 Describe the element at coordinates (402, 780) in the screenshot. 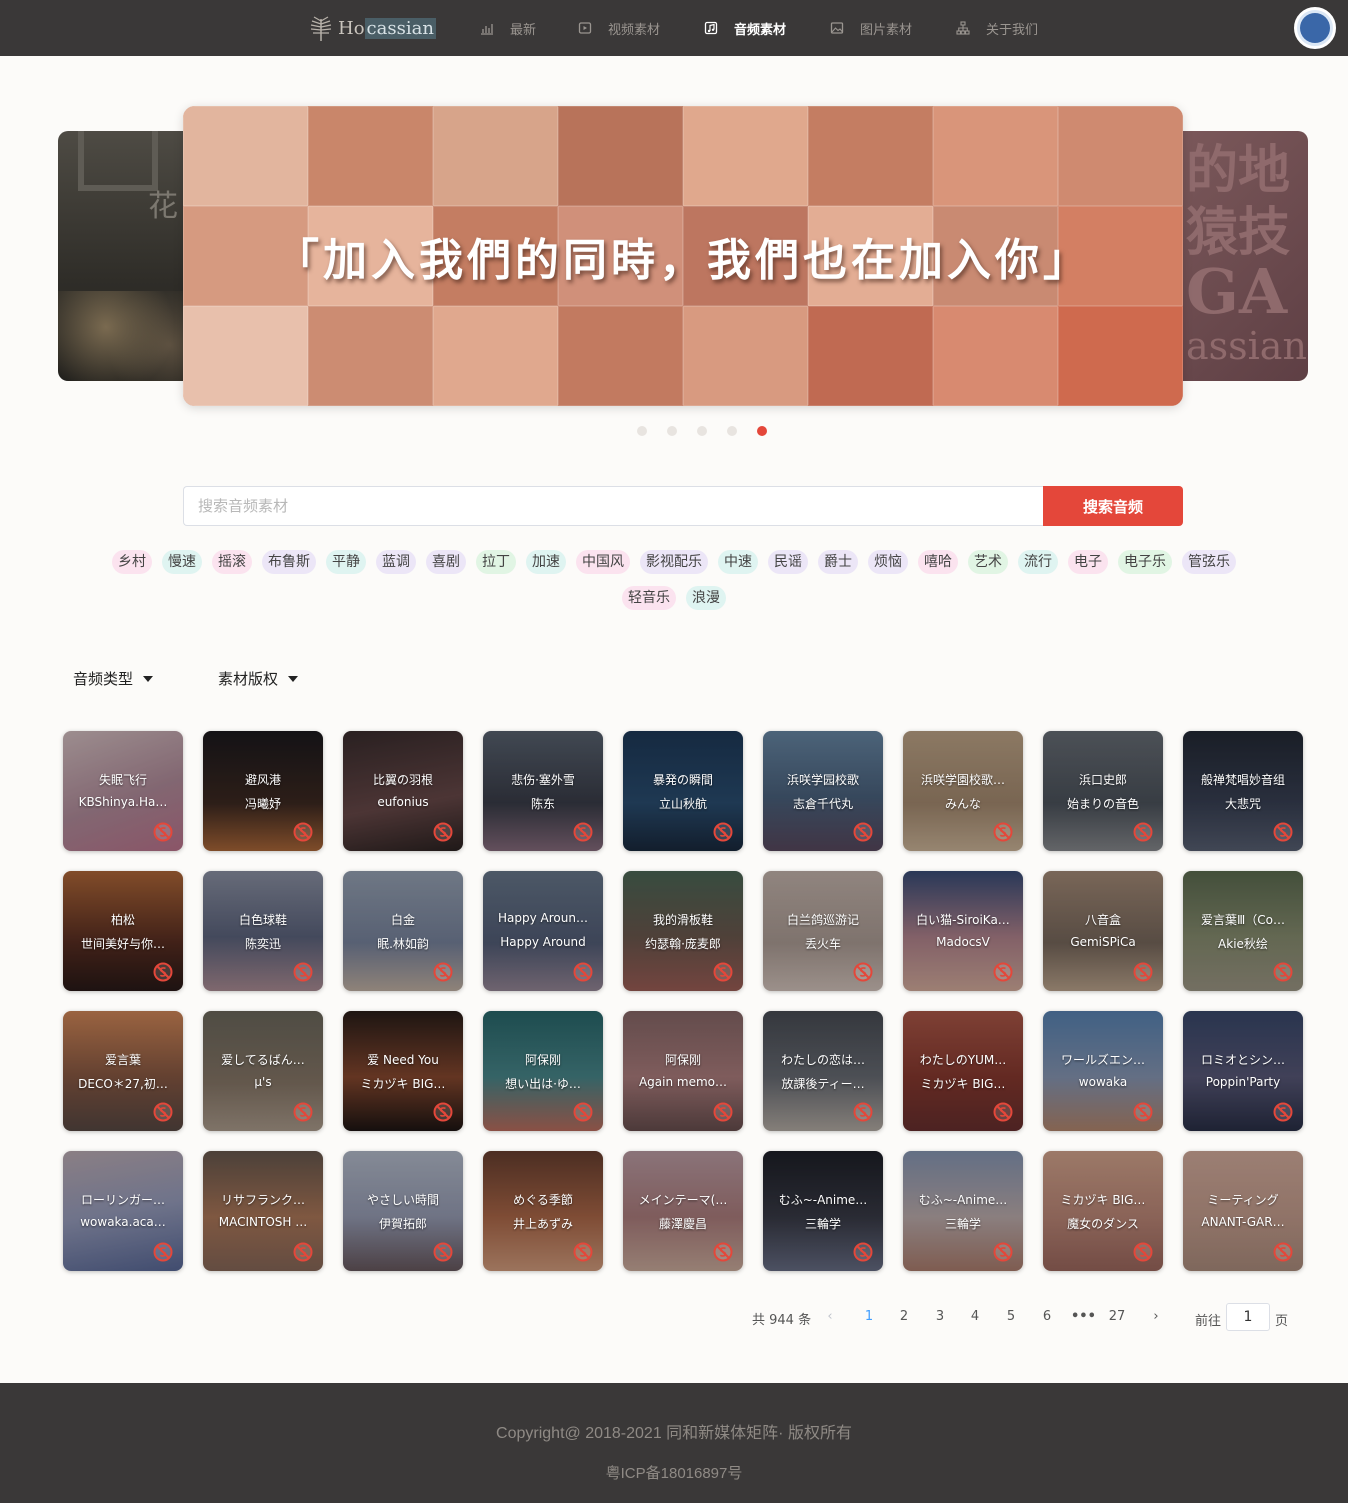

I see `card-title: 比翼の羽根` at that location.